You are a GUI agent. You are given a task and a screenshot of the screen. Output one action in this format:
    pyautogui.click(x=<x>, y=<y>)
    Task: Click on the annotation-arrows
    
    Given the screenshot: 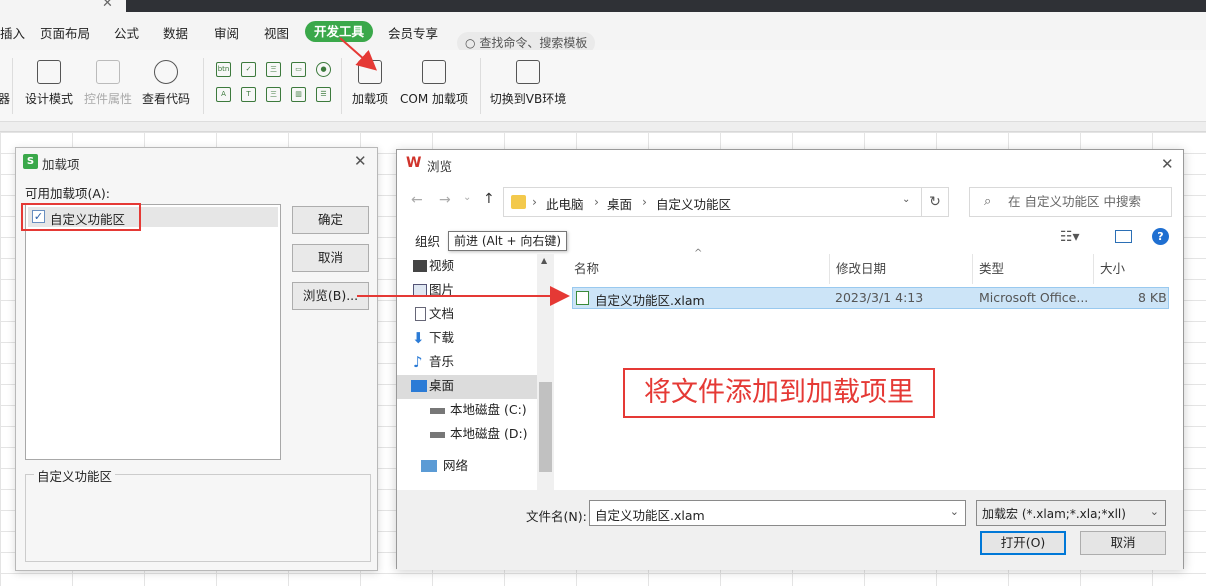 What is the action you would take?
    pyautogui.click(x=454, y=171)
    